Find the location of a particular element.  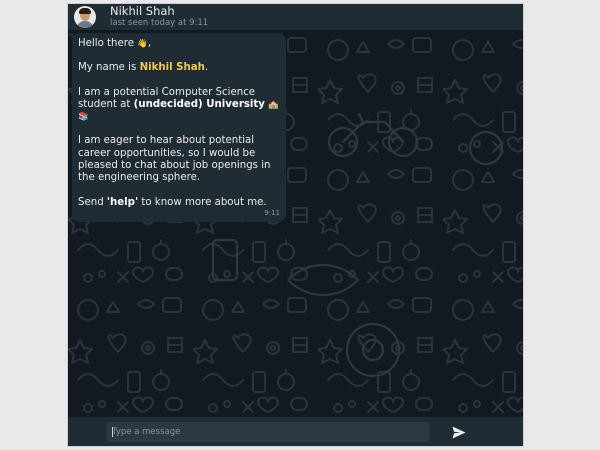

wave-emoji-icon: 👋 is located at coordinates (142, 44).